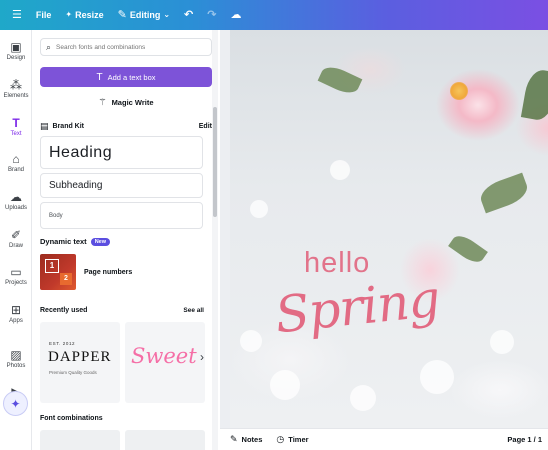 The image size is (548, 450). Describe the element at coordinates (16, 310) in the screenshot. I see `apps-icon: ⊞` at that location.